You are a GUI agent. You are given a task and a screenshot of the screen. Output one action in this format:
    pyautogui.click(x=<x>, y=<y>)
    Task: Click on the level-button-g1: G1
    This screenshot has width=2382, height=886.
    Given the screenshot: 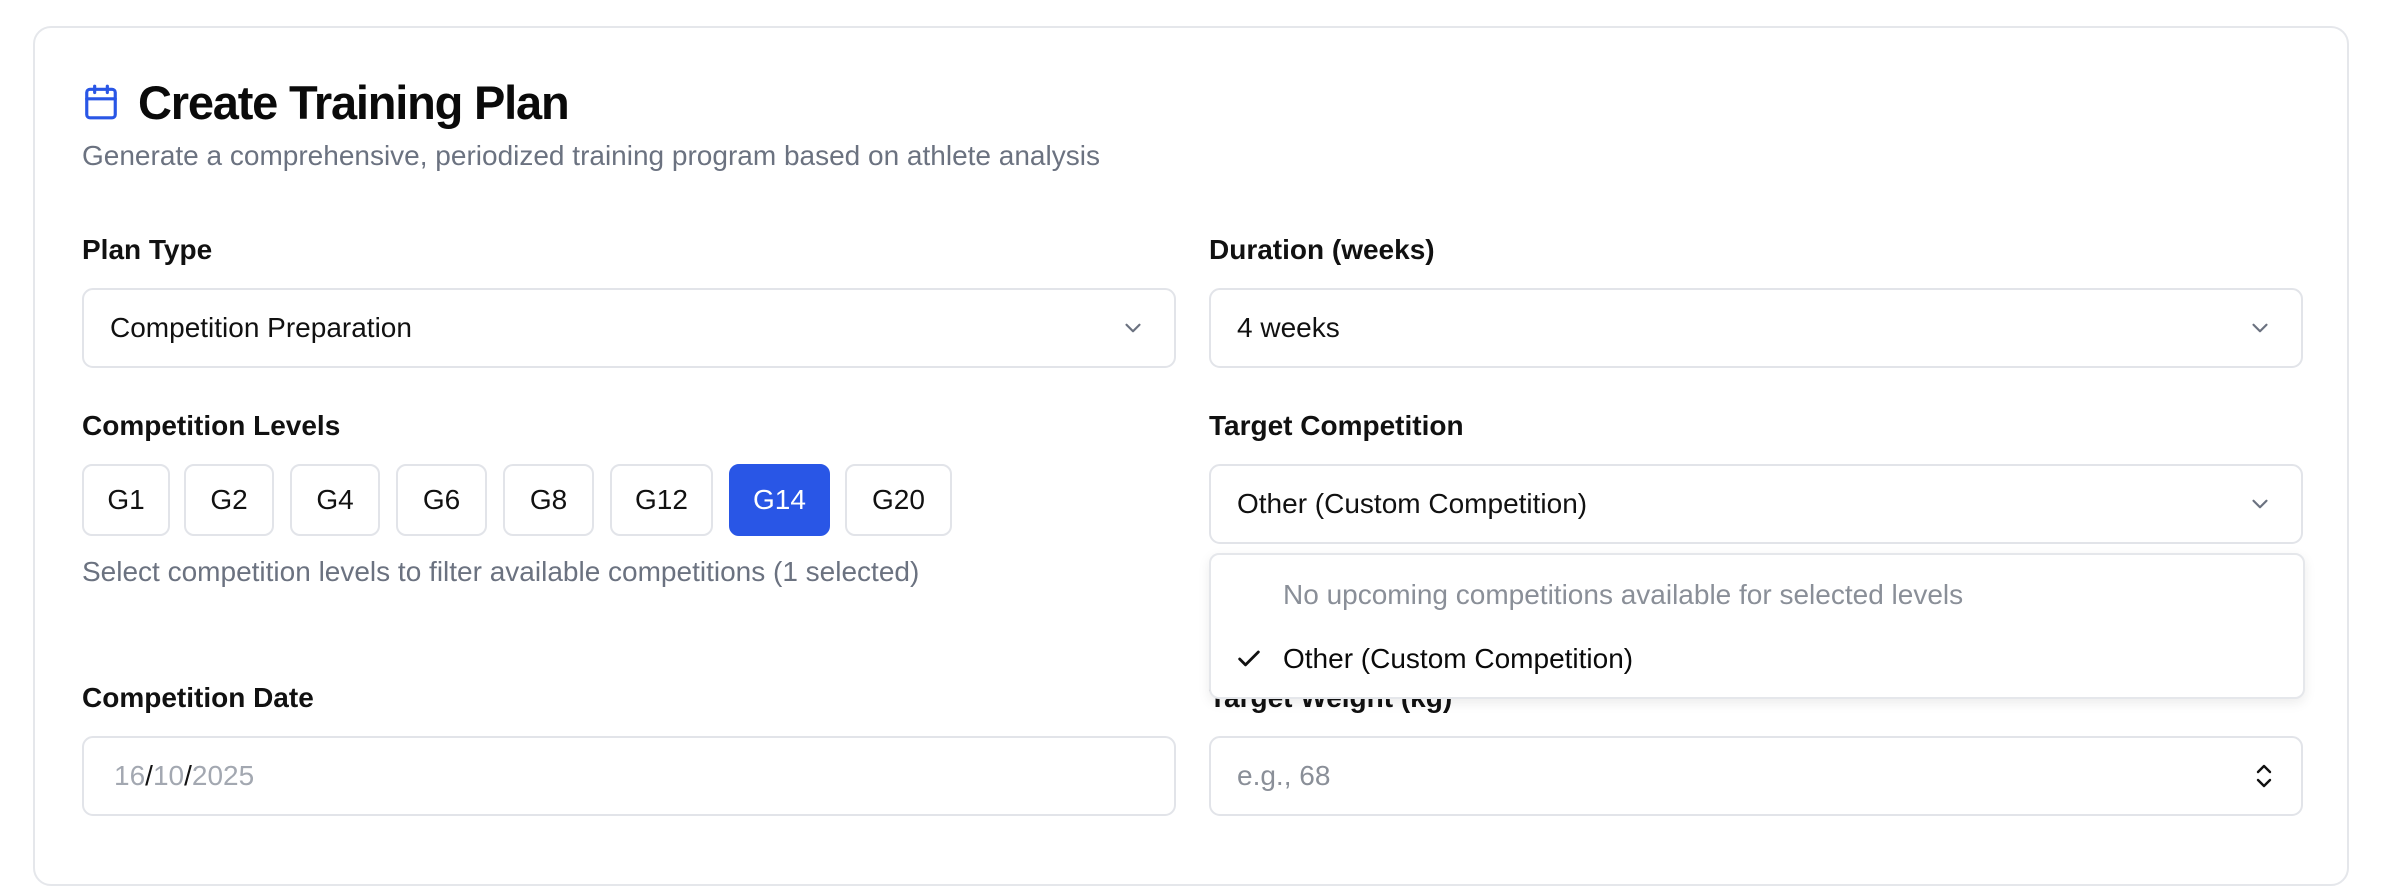 What is the action you would take?
    pyautogui.click(x=126, y=500)
    